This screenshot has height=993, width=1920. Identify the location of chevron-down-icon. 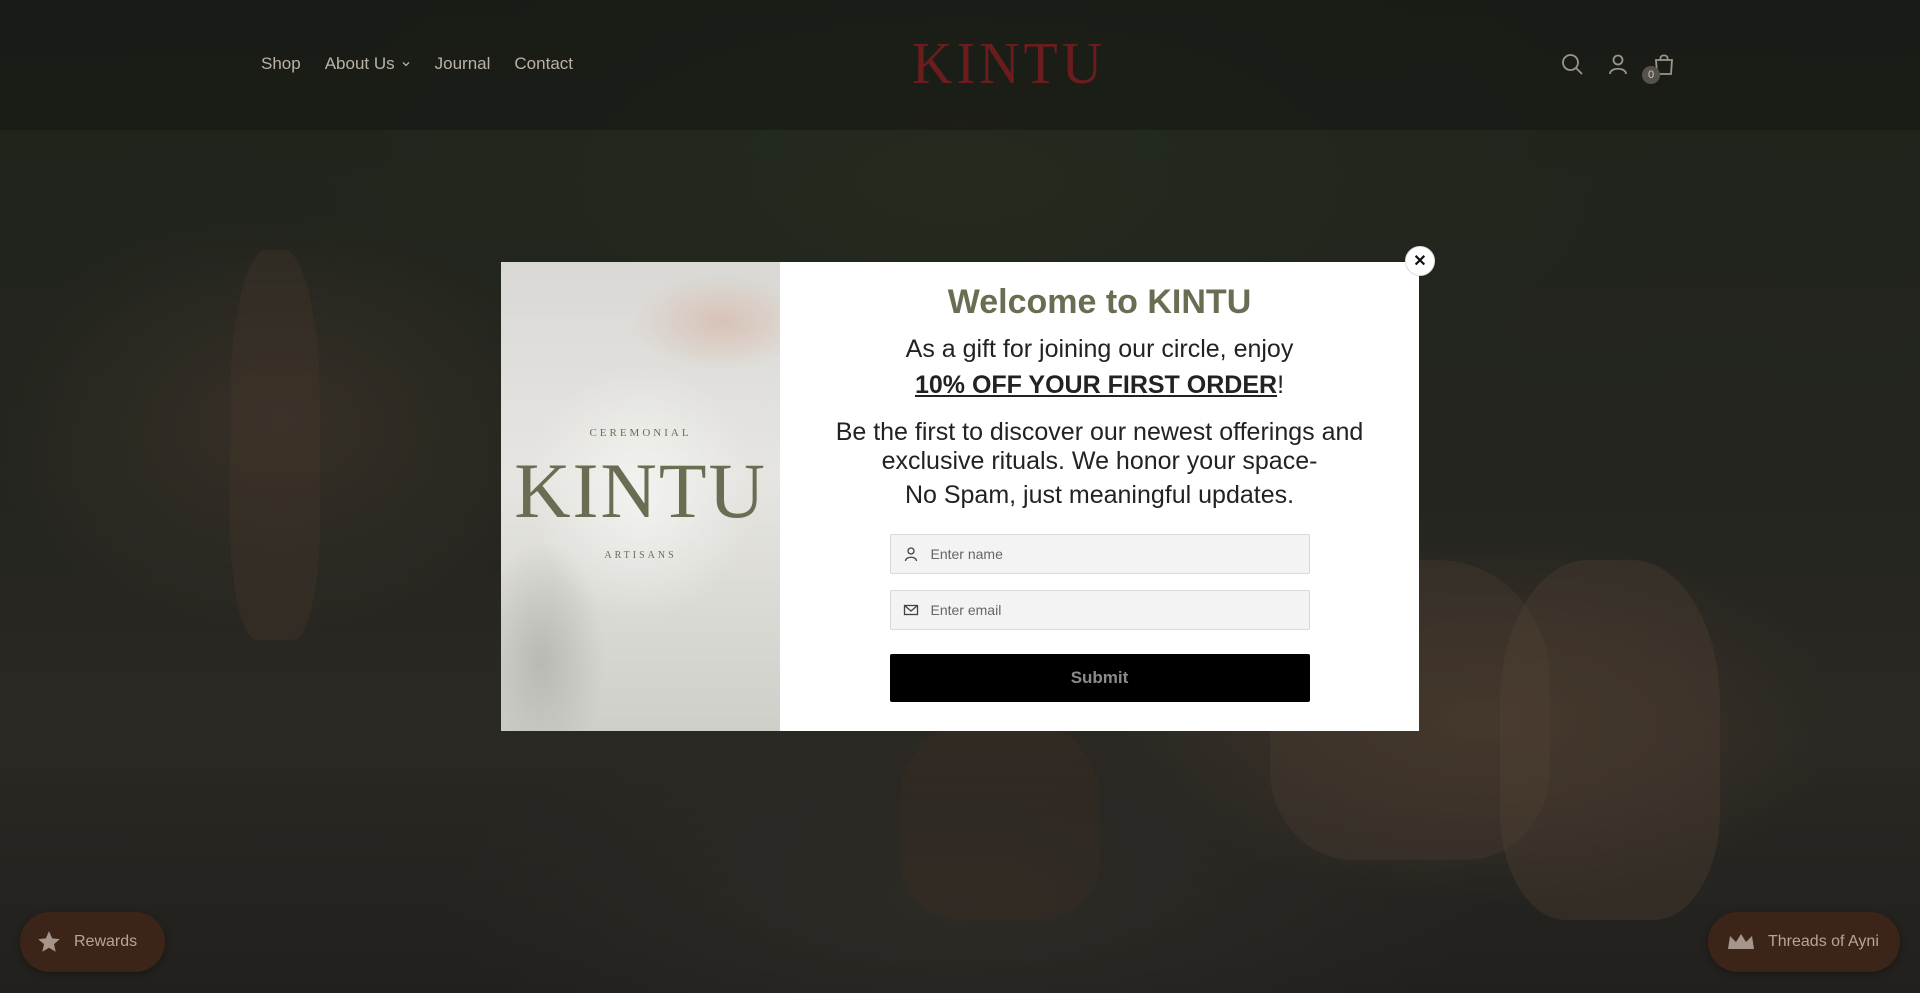
(406, 64).